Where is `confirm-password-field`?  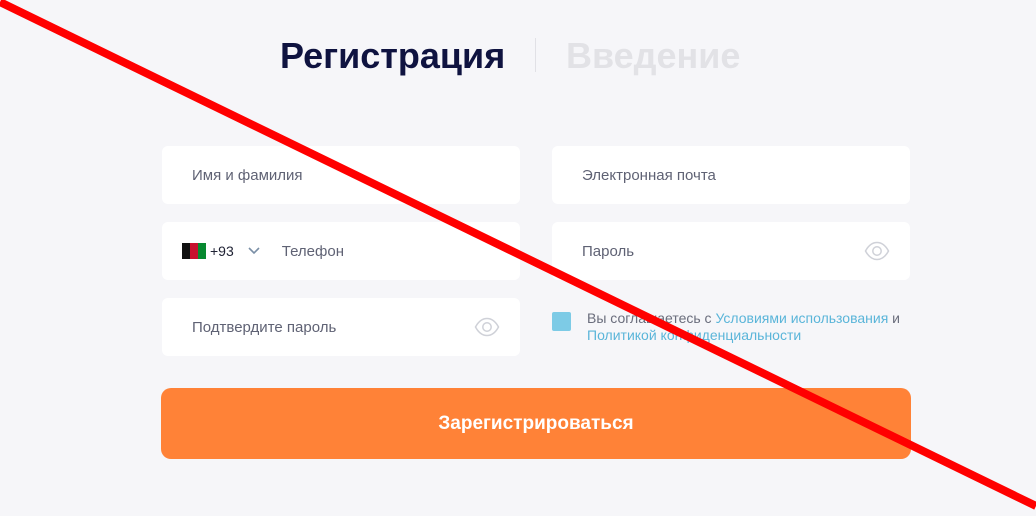
confirm-password-field is located at coordinates (341, 327).